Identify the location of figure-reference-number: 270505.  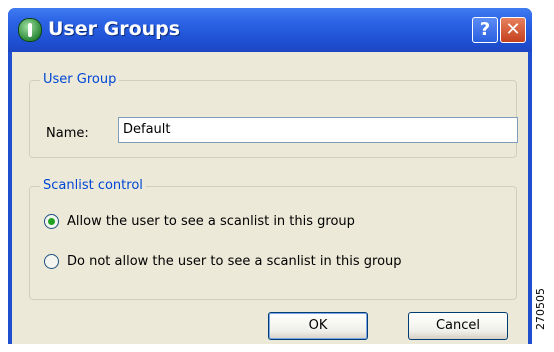
(540, 309).